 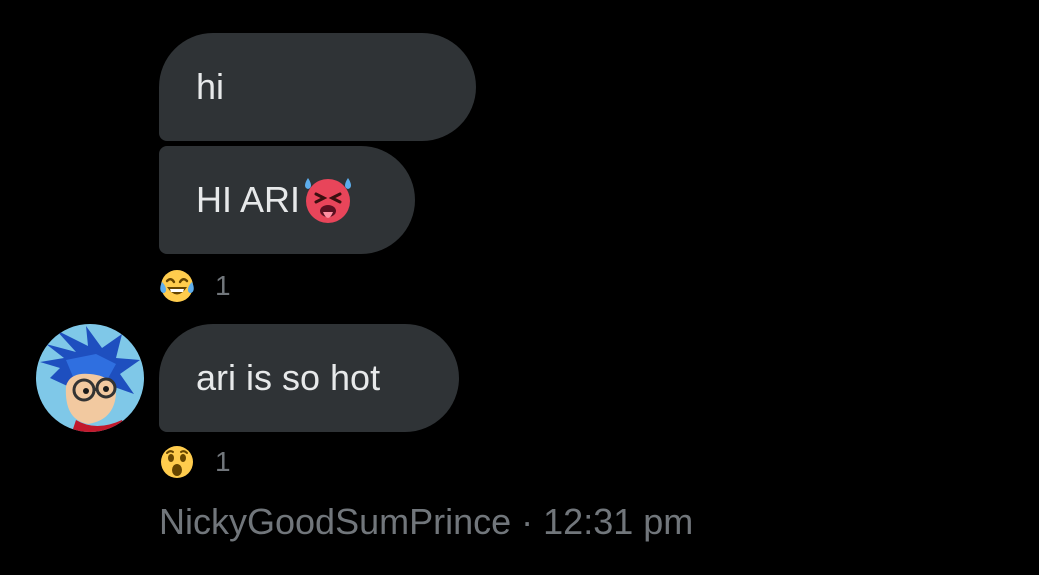 I want to click on message-meta: NickyGoodSumPrince · 12:31 pm, so click(x=426, y=522).